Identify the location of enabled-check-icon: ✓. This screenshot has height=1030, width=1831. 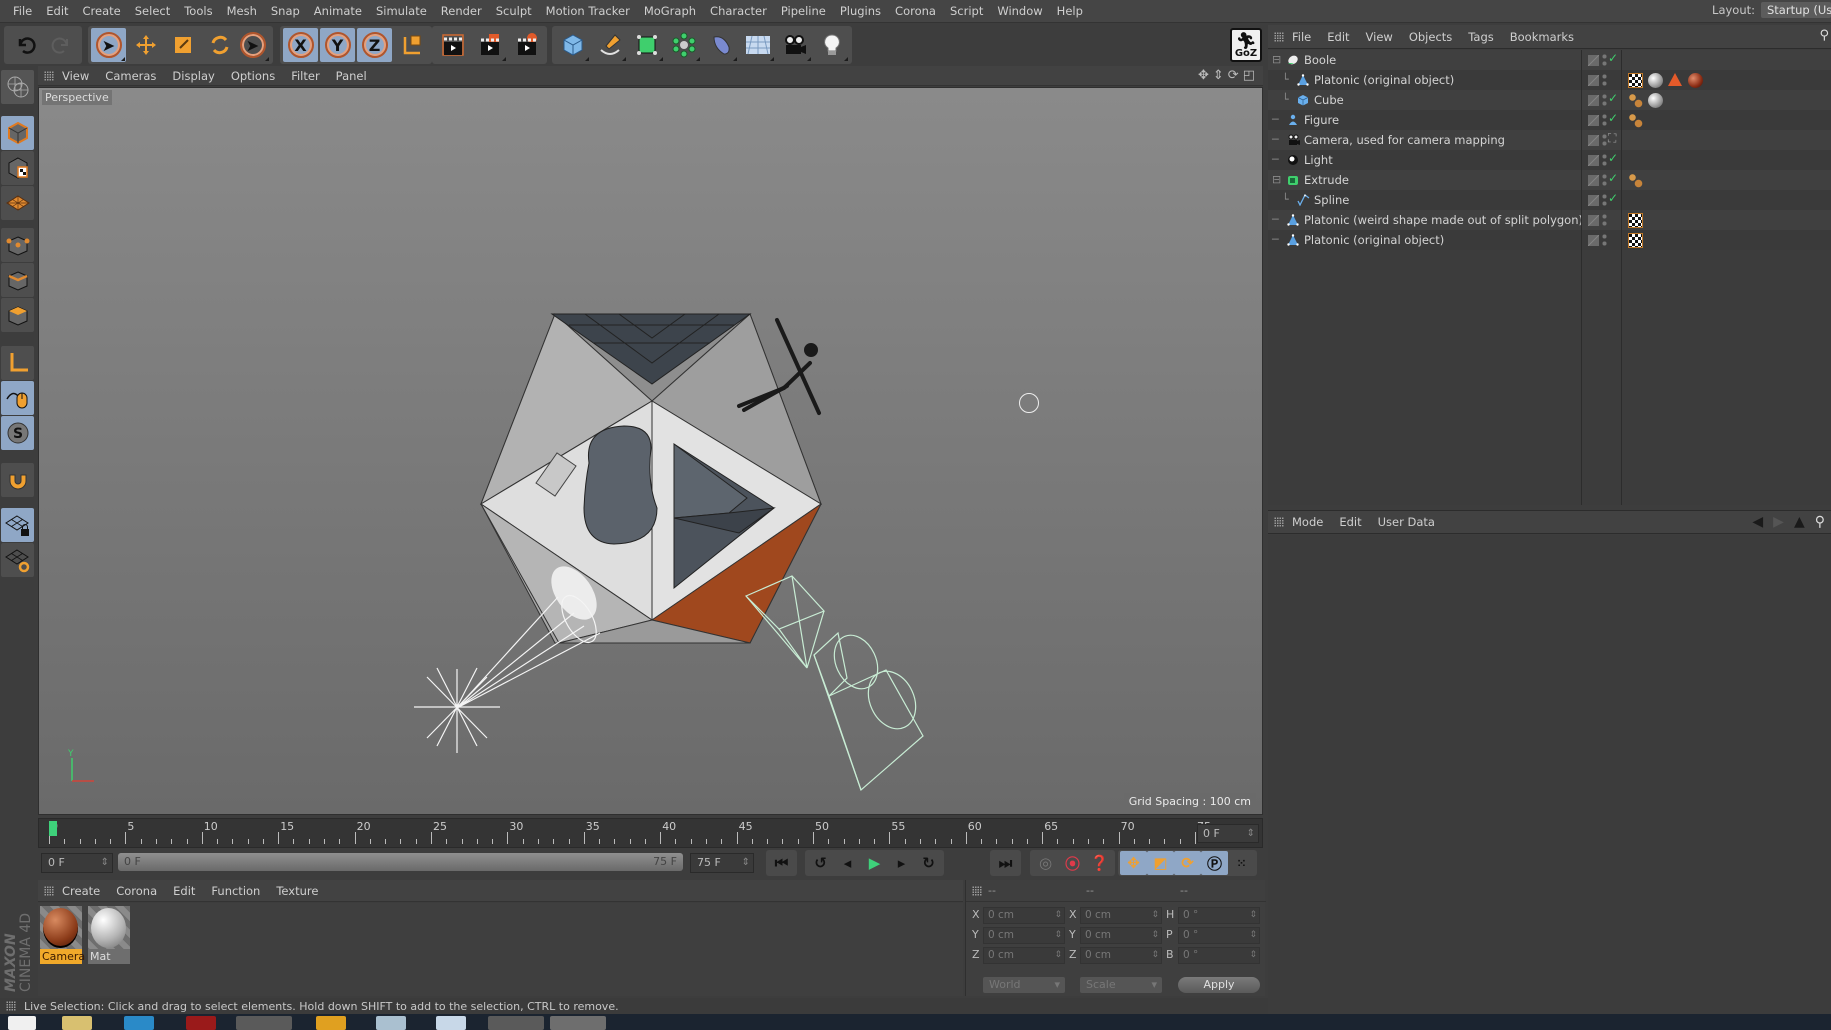
(1613, 158).